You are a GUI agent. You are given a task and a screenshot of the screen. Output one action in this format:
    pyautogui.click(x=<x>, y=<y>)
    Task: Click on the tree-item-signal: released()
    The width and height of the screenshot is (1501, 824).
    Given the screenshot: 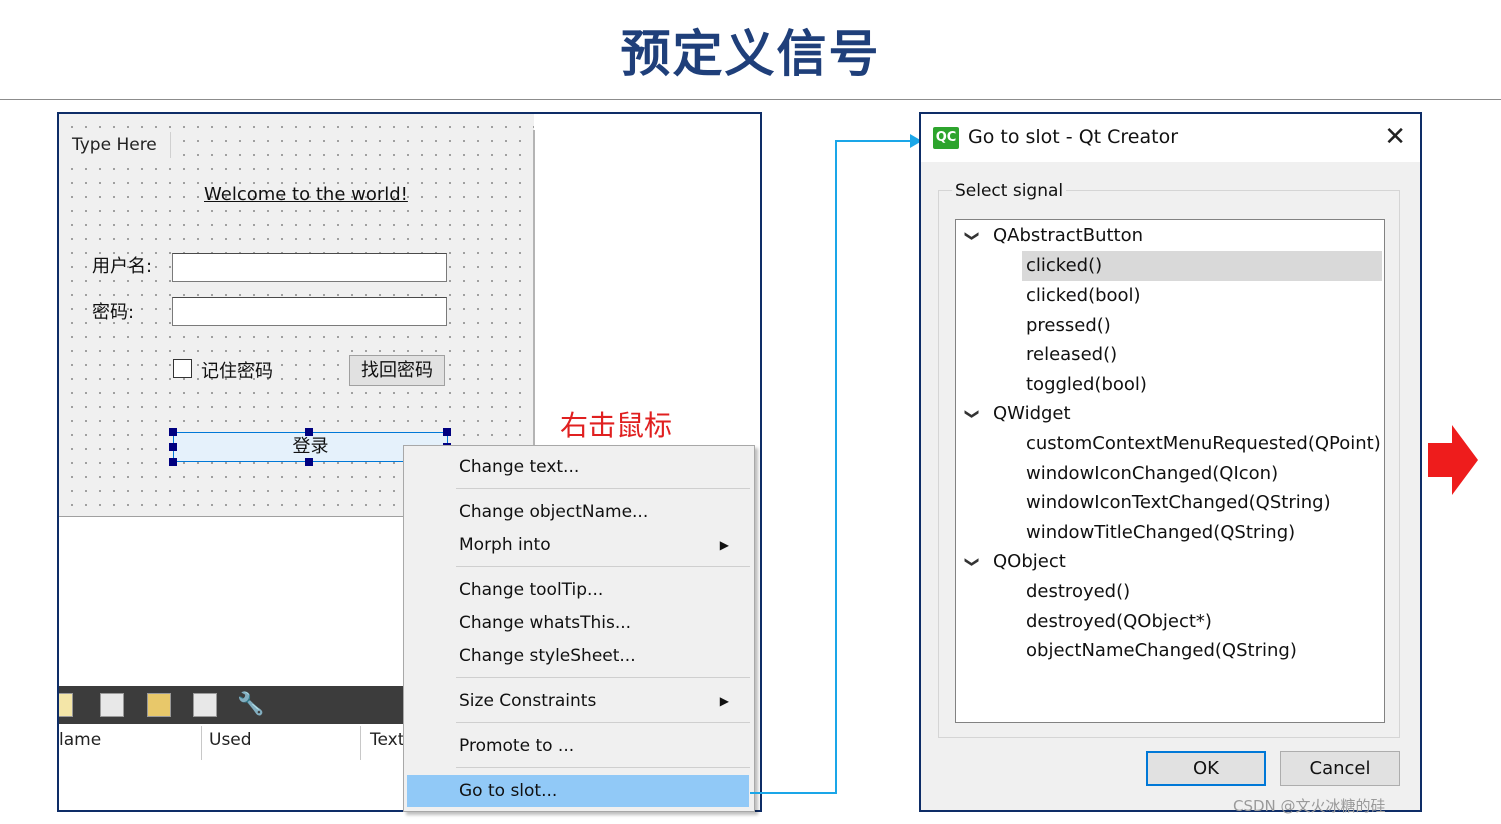 What is the action you would take?
    pyautogui.click(x=1169, y=355)
    